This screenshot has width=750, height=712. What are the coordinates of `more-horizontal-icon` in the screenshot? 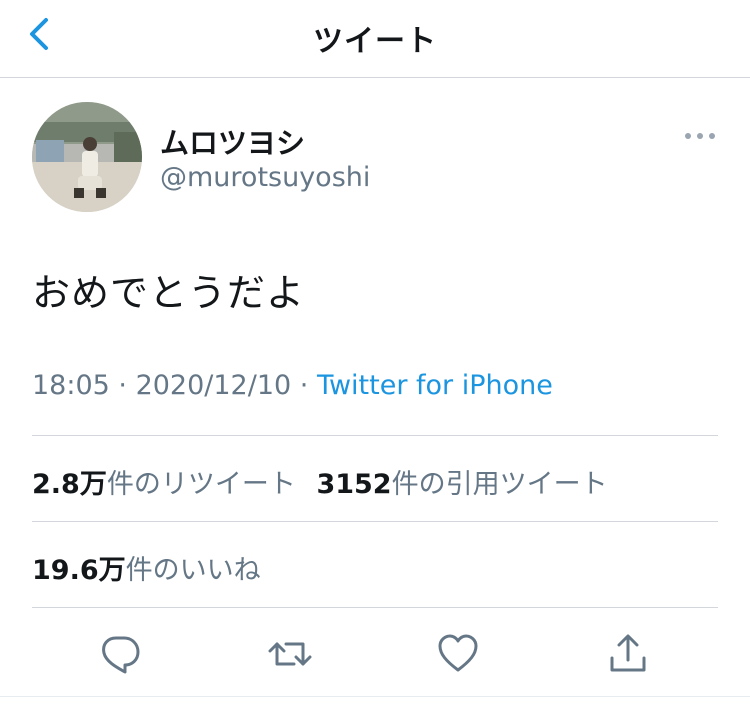 It's located at (700, 136).